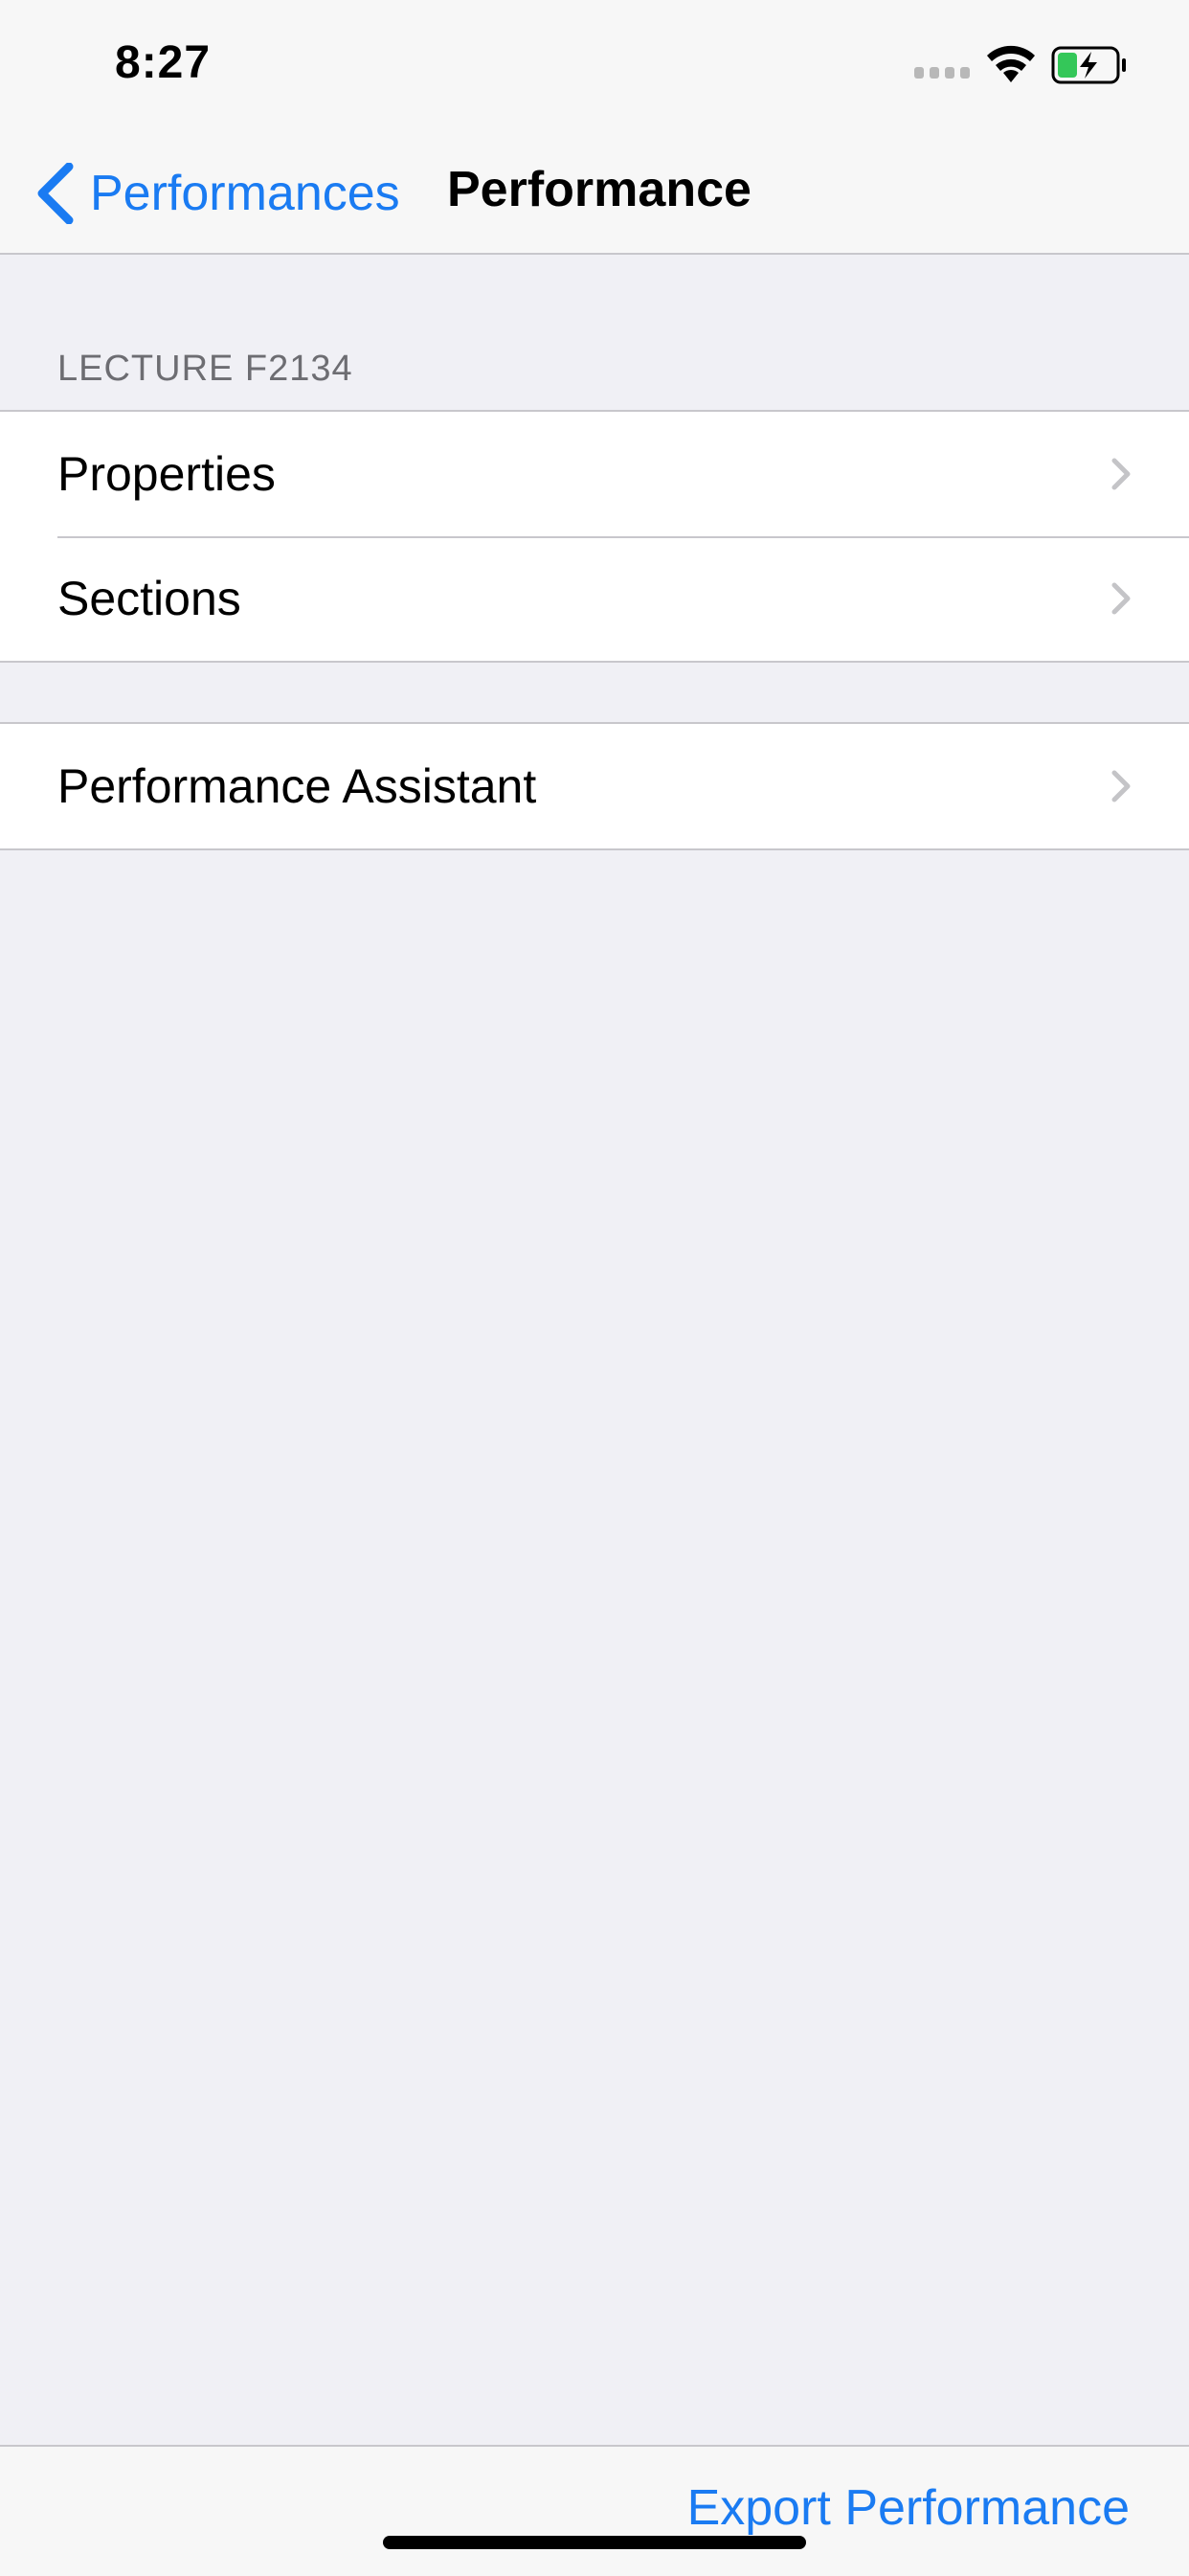  Describe the element at coordinates (594, 474) in the screenshot. I see `properties-row: Properties` at that location.